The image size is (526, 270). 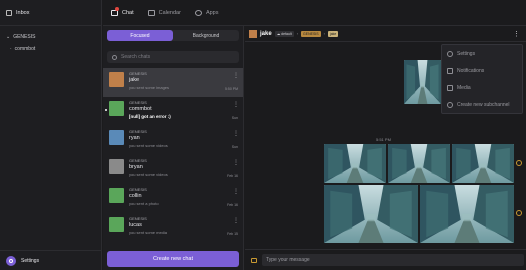 I want to click on inbox-item: Inbox, so click(x=50, y=13).